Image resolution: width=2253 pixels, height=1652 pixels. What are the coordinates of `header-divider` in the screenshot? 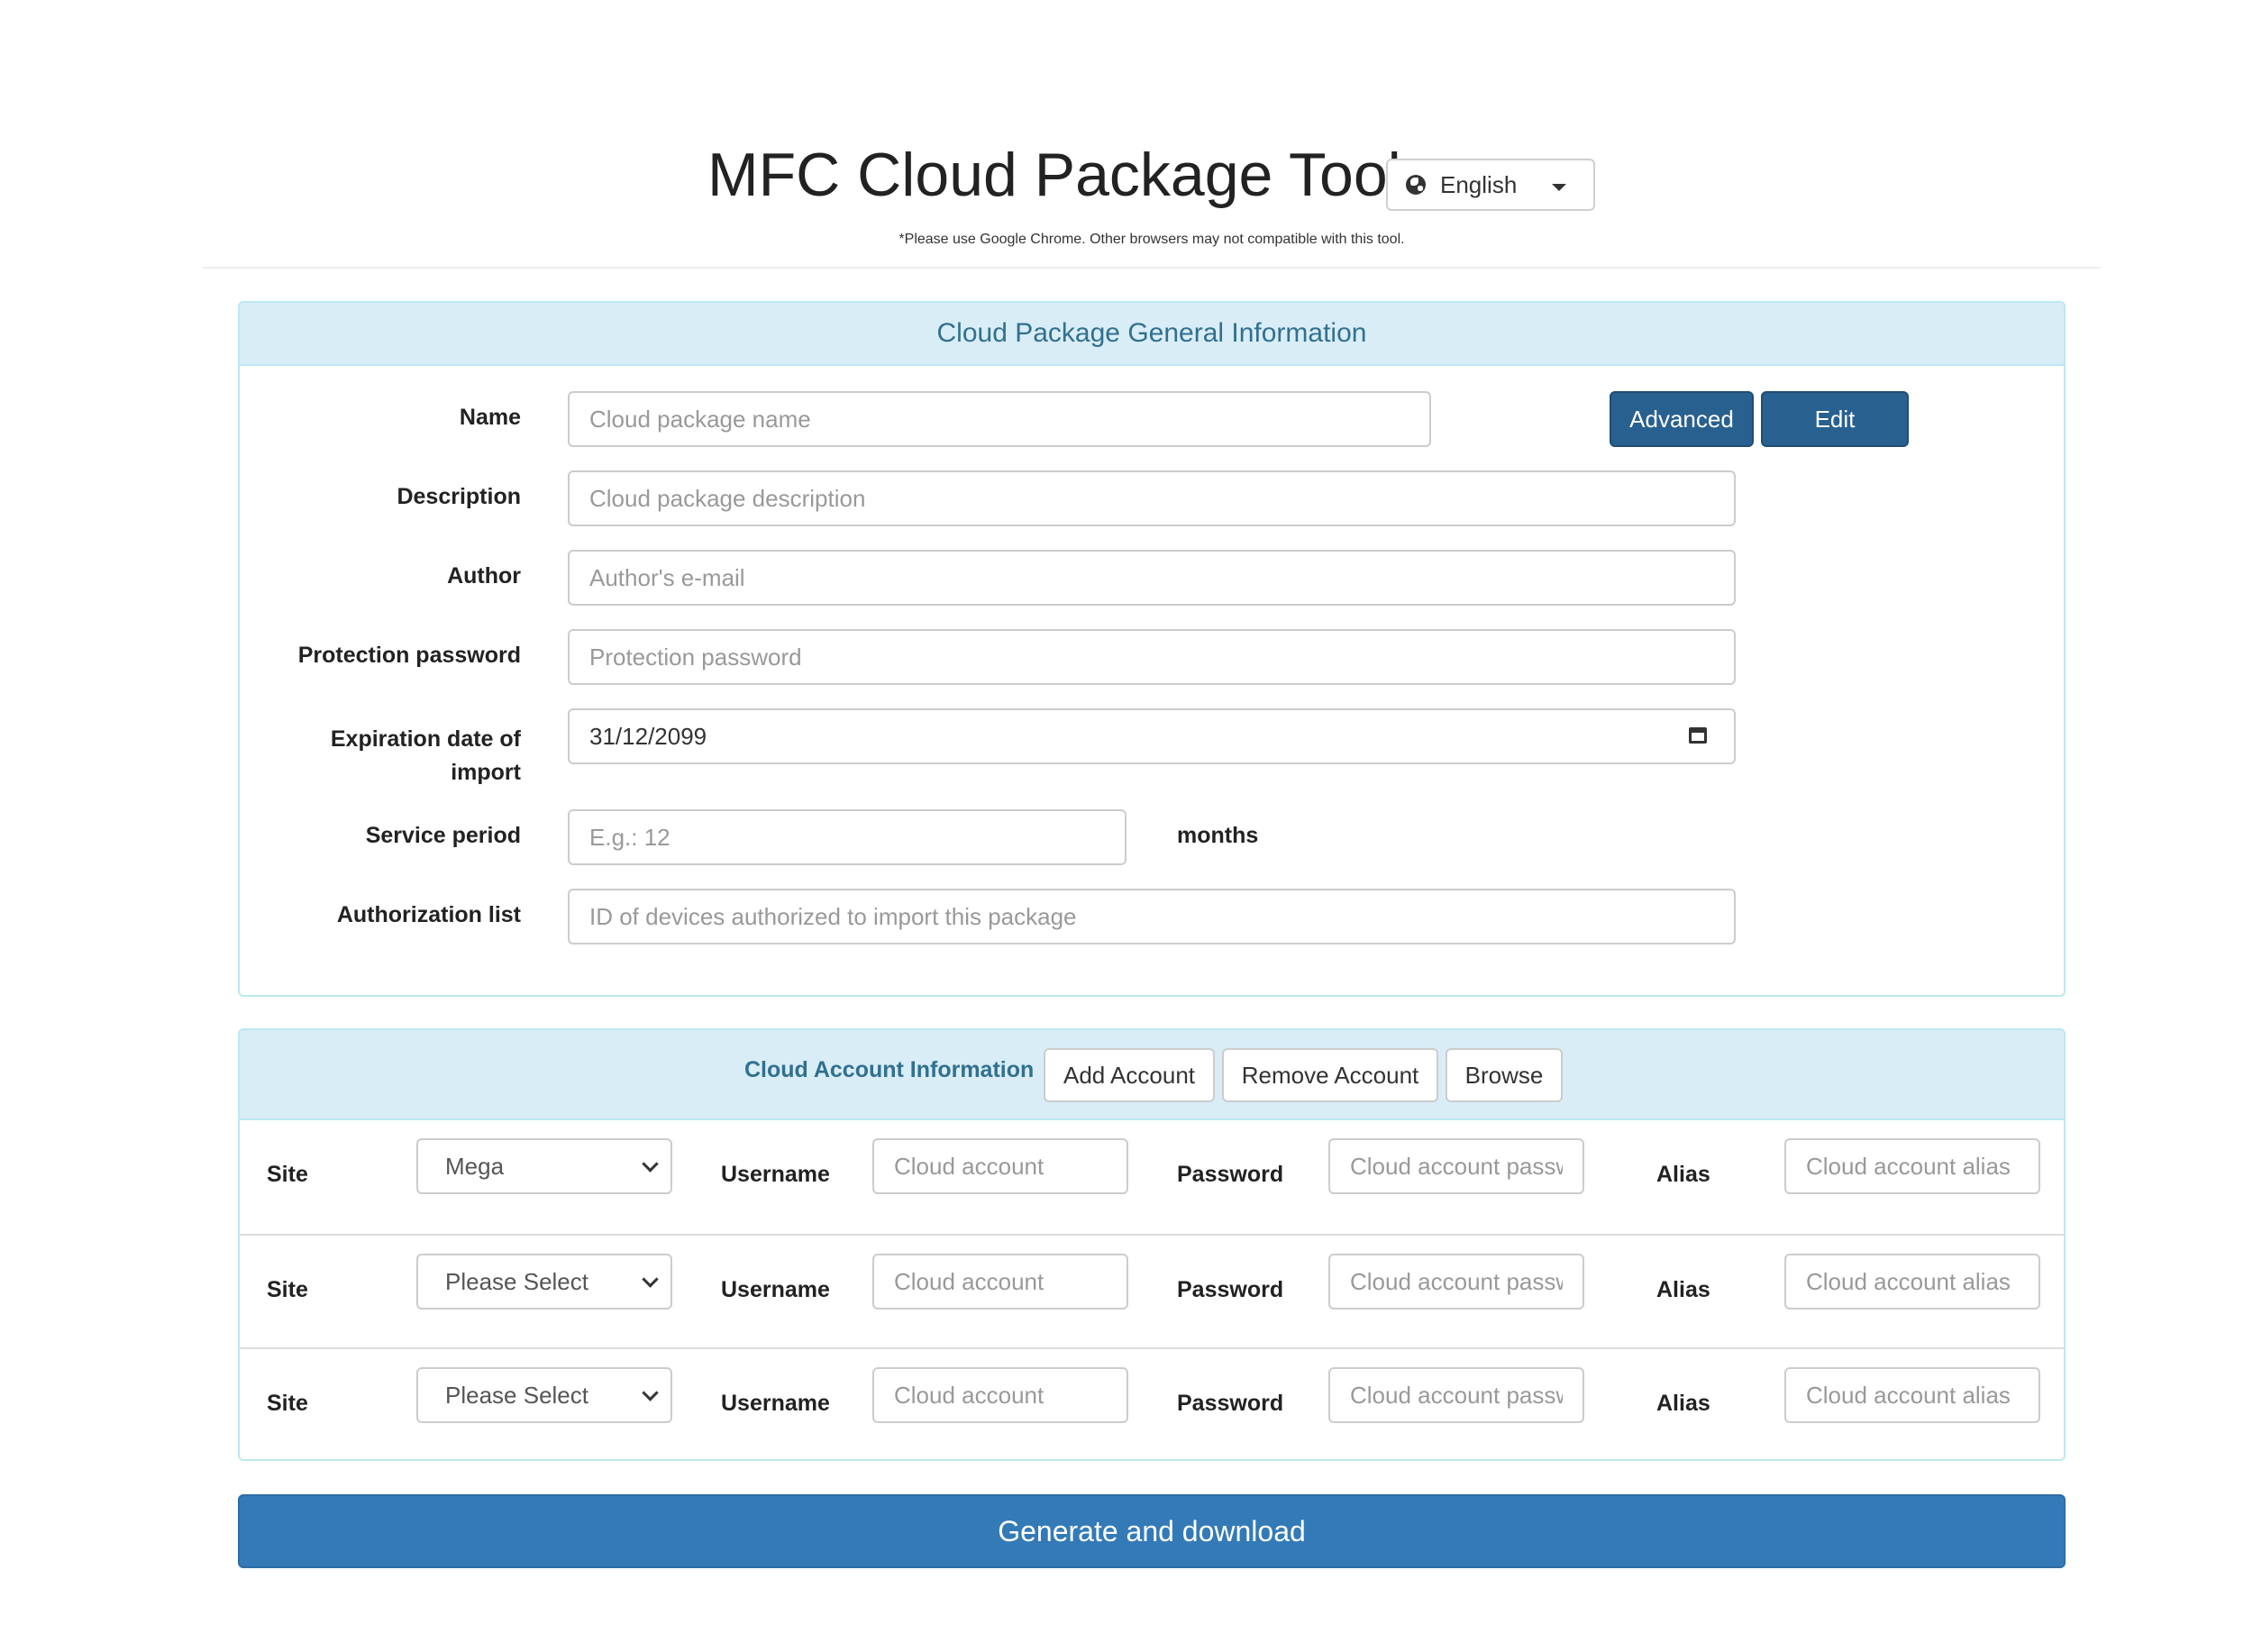 It's located at (1152, 268).